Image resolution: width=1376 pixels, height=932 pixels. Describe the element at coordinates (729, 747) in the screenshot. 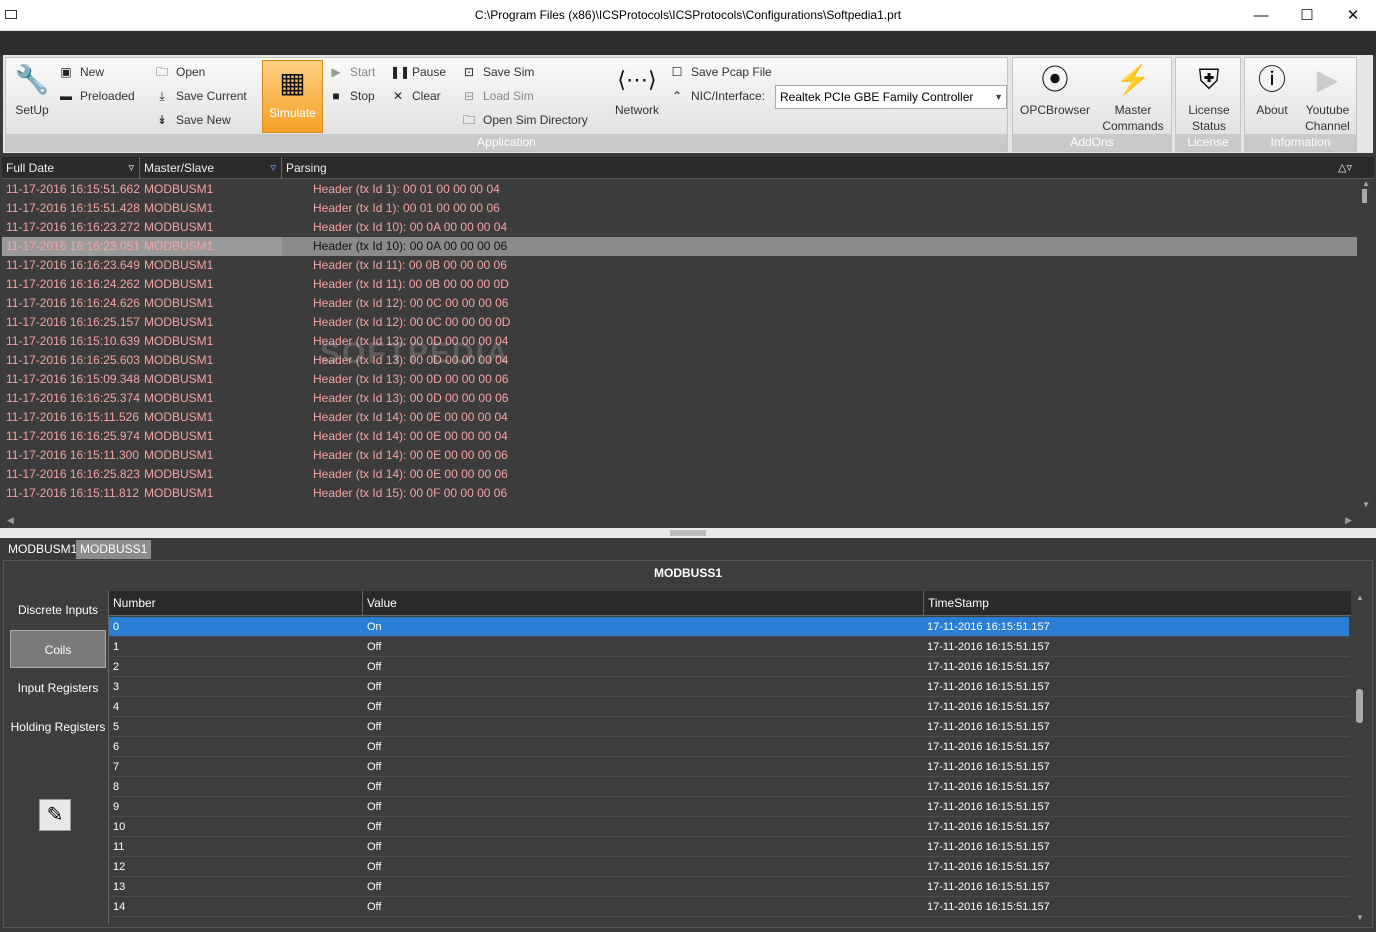

I see `table-row: 6 Off 17-11-2016 16:15:51.157` at that location.